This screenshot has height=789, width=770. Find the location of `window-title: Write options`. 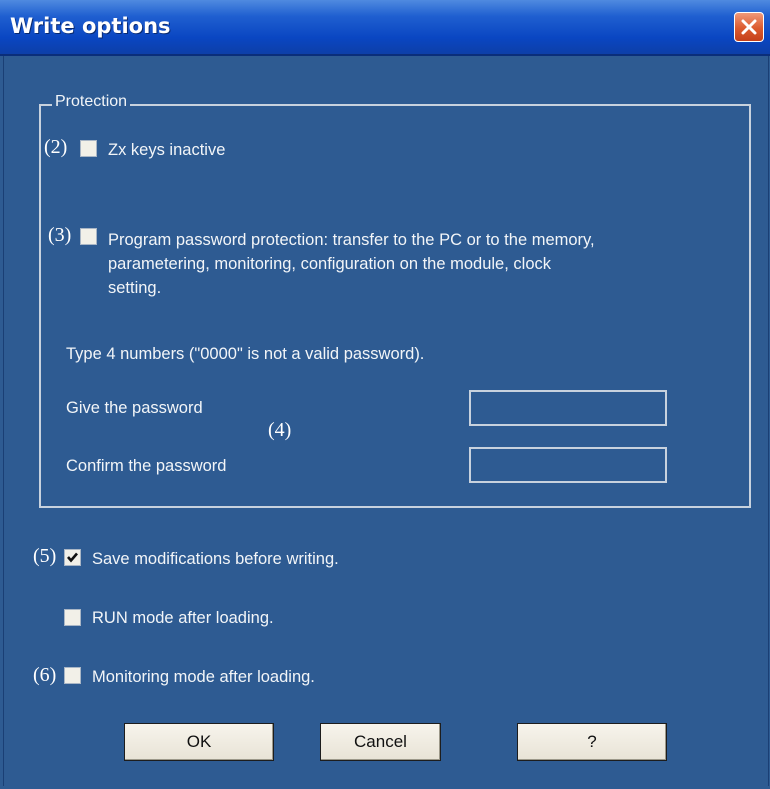

window-title: Write options is located at coordinates (90, 26).